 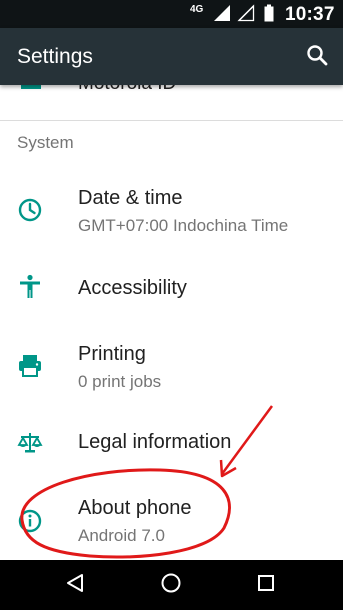 I want to click on battery-icon, so click(x=269, y=13).